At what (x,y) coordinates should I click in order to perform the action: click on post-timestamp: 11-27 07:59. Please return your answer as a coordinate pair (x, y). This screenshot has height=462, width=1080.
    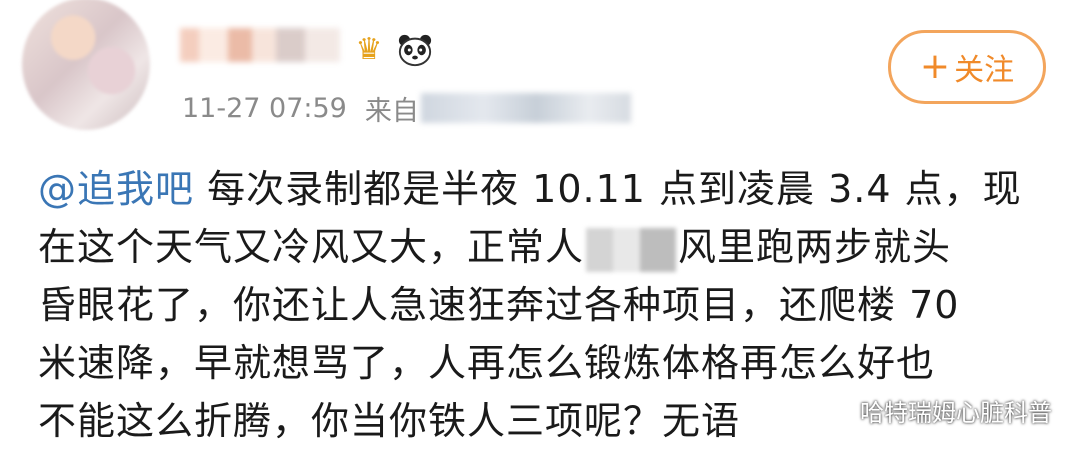
    Looking at the image, I should click on (264, 108).